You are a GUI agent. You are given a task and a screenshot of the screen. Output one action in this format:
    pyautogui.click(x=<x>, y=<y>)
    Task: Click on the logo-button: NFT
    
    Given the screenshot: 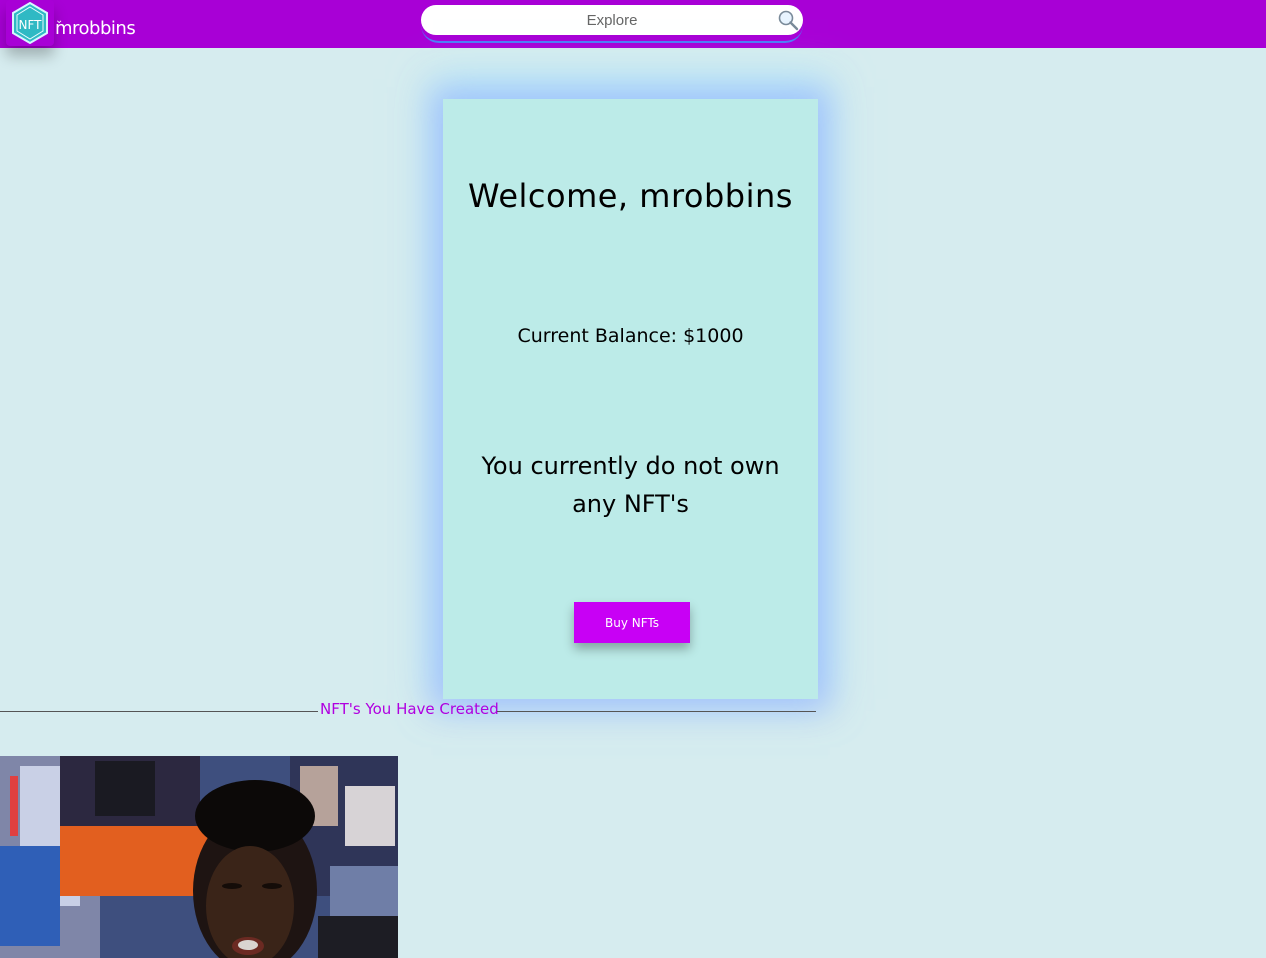 What is the action you would take?
    pyautogui.click(x=30, y=23)
    